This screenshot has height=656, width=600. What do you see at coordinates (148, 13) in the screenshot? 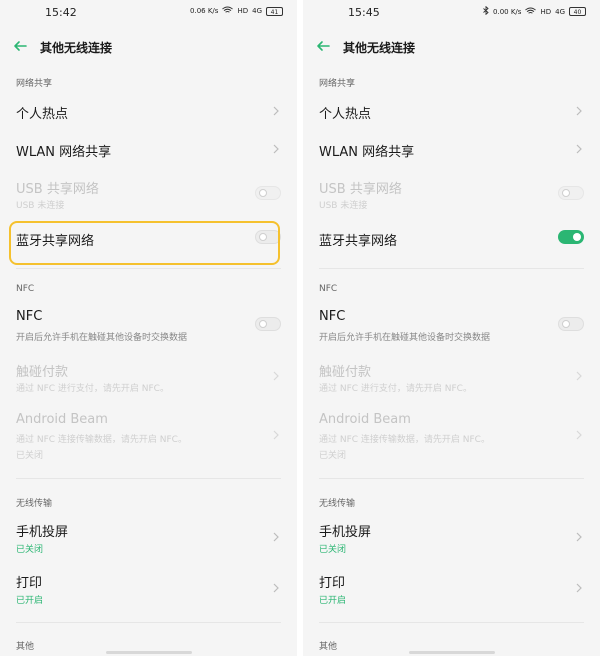
I see `status-bar: 15:42 0.06 K/s HD 4G 41` at bounding box center [148, 13].